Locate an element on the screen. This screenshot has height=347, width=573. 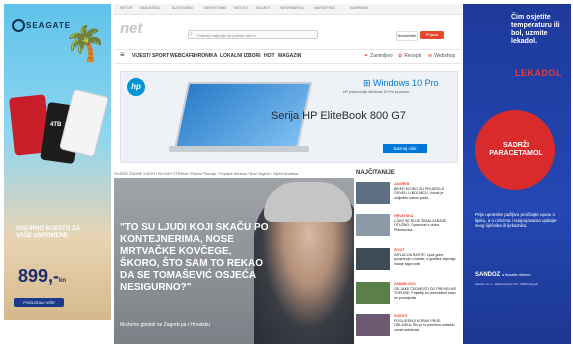
right-ad-product: SADRŽI PARACETAMOL is located at coordinates (516, 149).